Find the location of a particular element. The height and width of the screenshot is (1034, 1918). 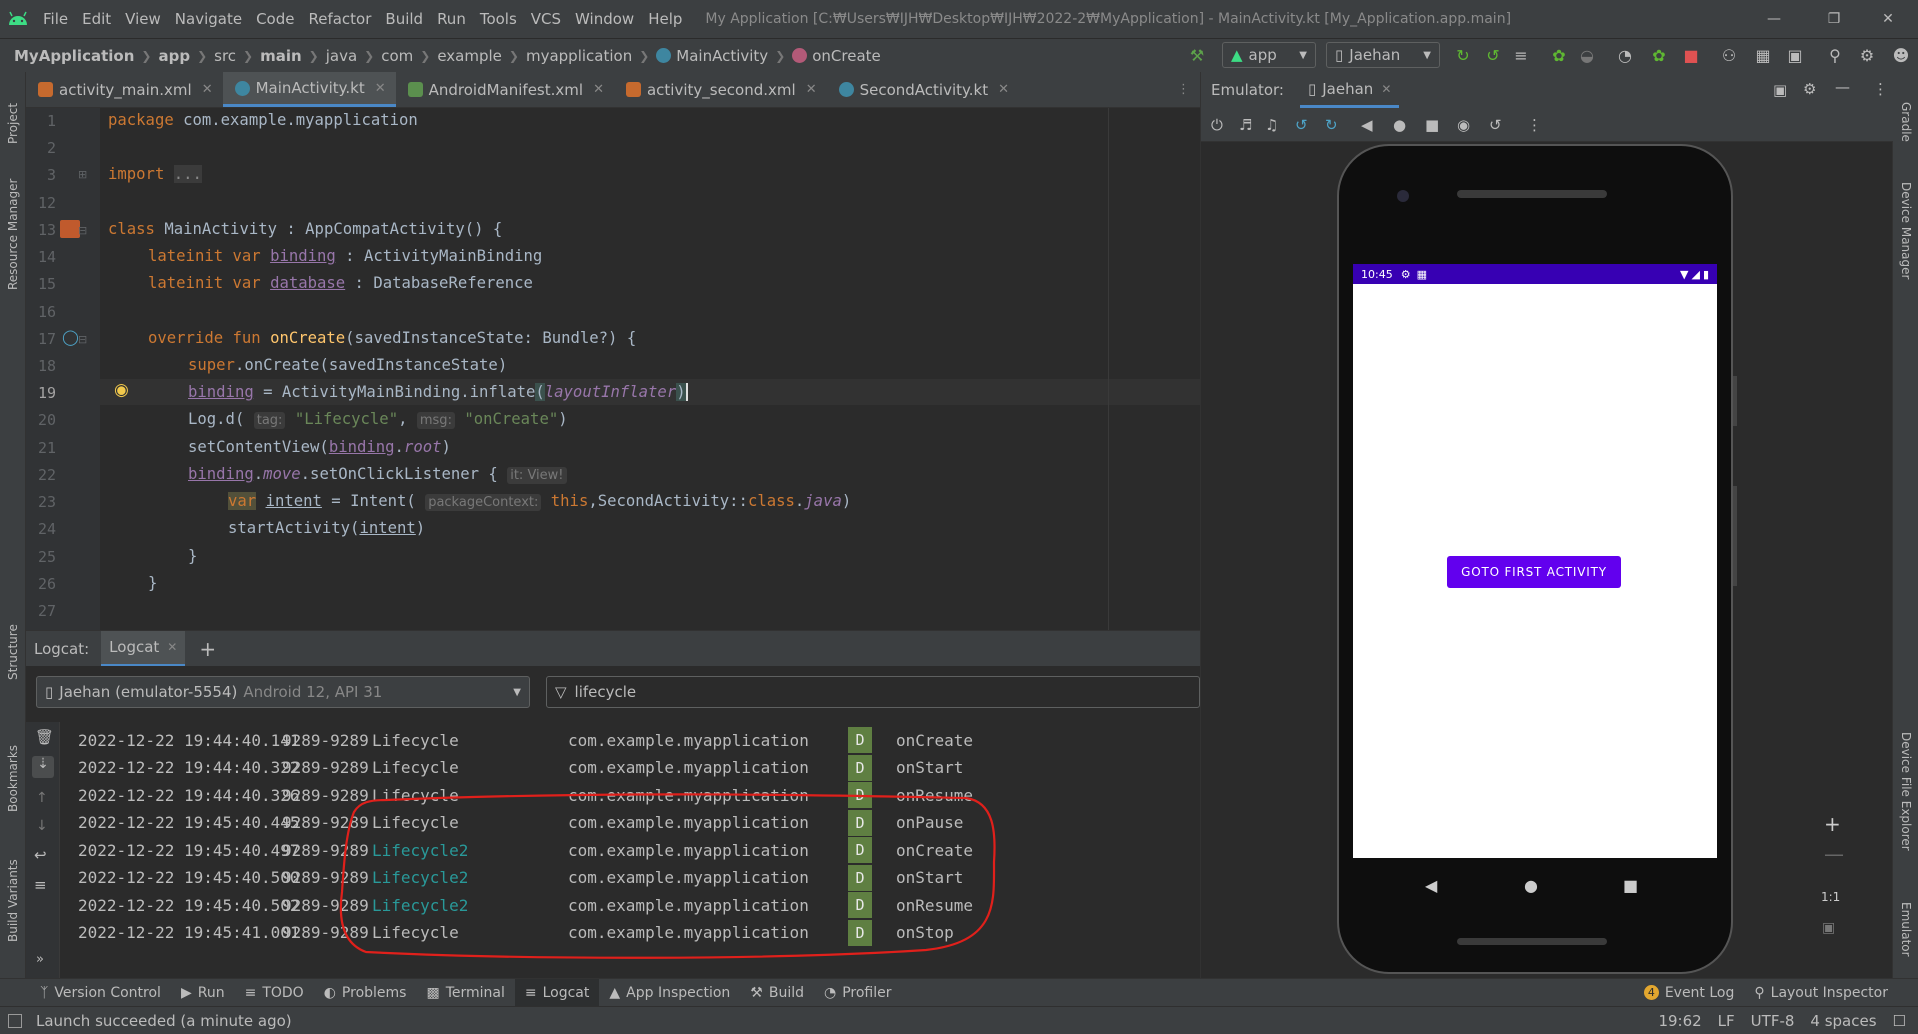

menu-file: File is located at coordinates (55, 19).